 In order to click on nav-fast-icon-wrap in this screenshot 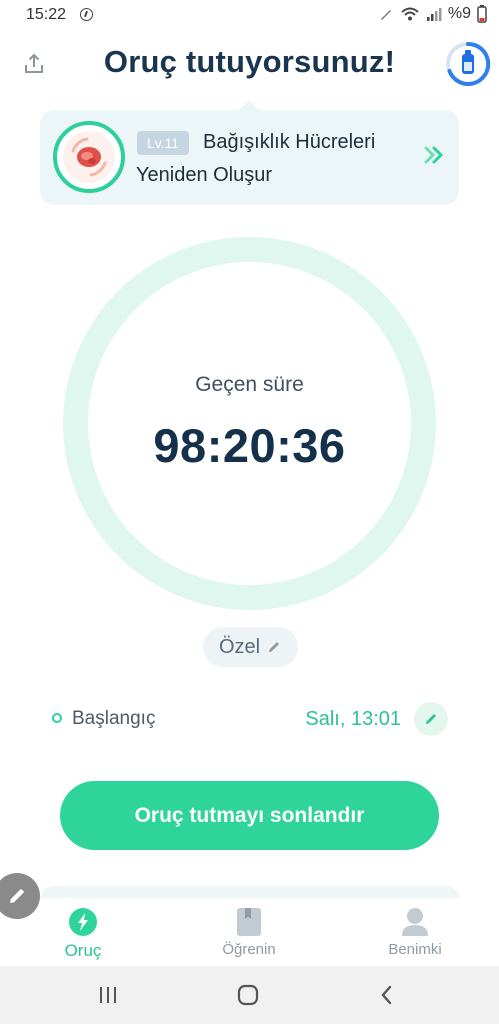, I will do `click(83, 922)`.